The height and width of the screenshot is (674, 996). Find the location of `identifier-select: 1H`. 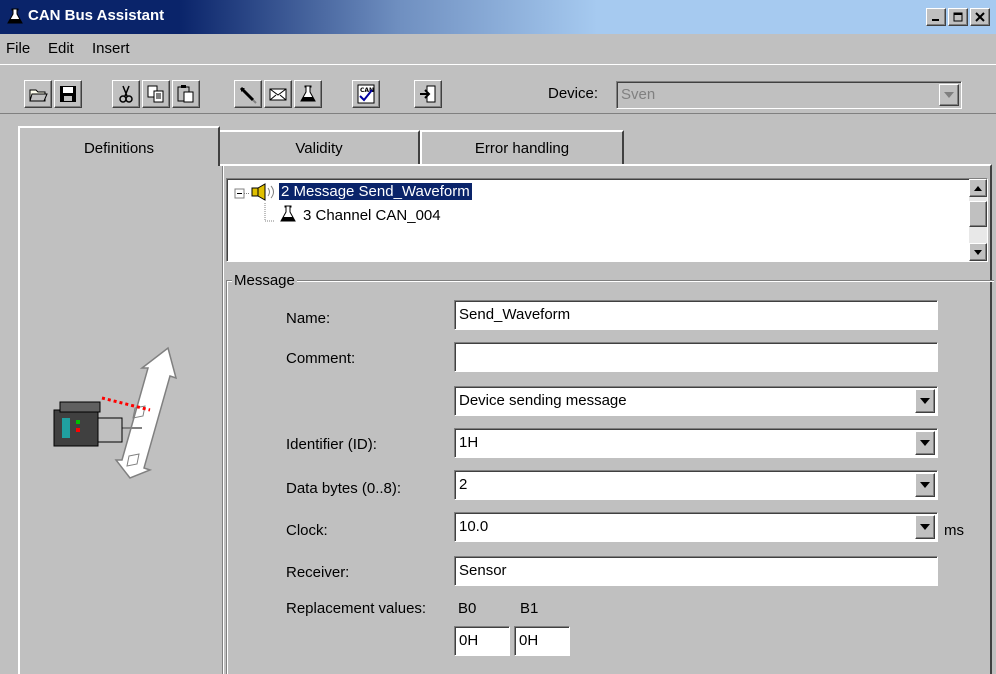

identifier-select: 1H is located at coordinates (696, 443).